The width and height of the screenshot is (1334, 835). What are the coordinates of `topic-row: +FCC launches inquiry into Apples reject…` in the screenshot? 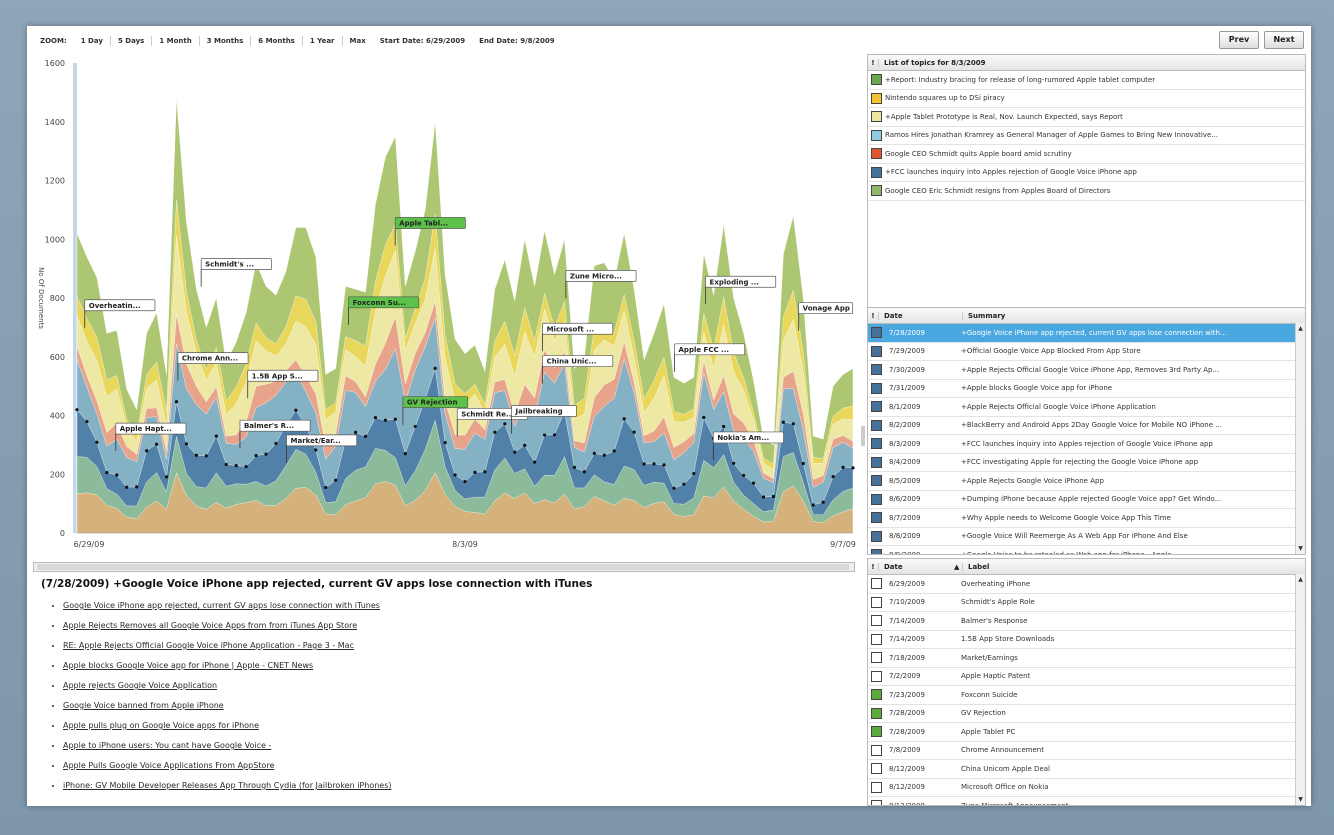 It's located at (1086, 173).